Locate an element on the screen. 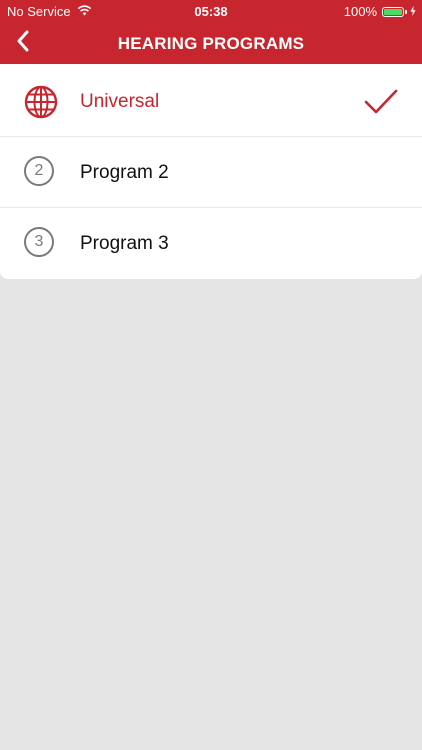  header: No Service 05:38 100% HEARING PROGRAMS is located at coordinates (211, 32).